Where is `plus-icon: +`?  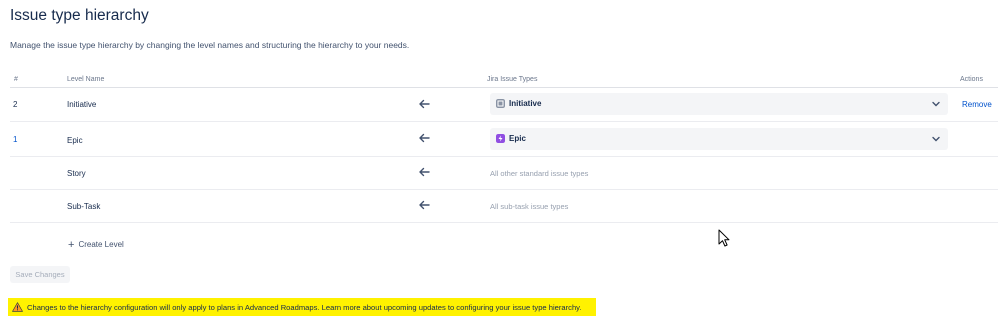 plus-icon: + is located at coordinates (71, 245).